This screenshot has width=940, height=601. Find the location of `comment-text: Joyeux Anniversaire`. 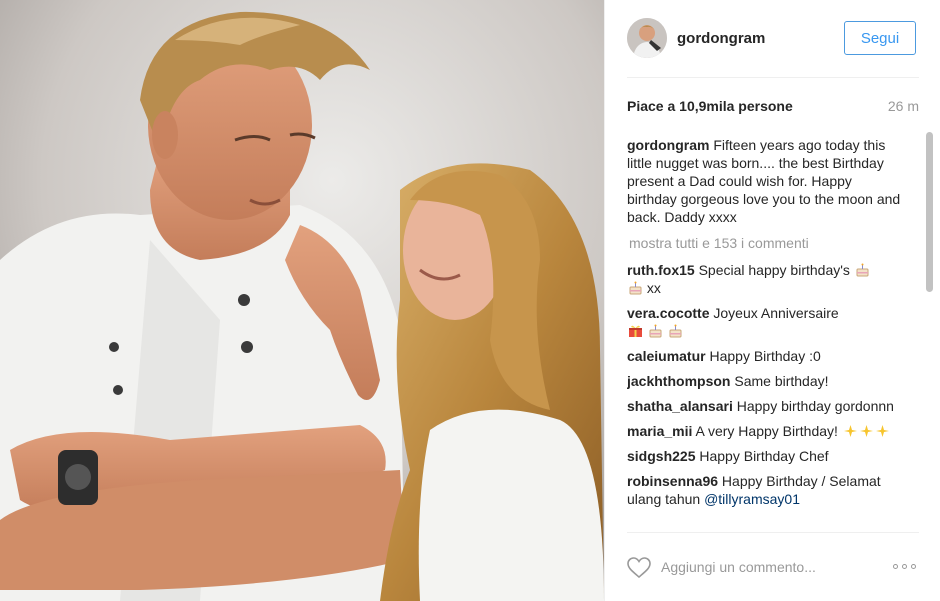

comment-text: Joyeux Anniversaire is located at coordinates (776, 313).